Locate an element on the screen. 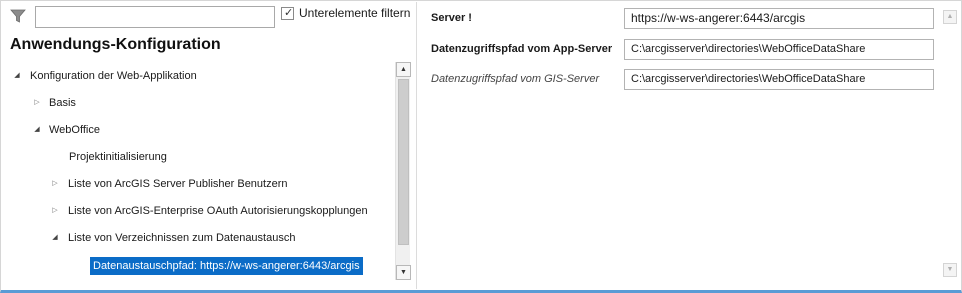 The image size is (962, 293). server-url-field: https://w-ws-angerer:6443/arcgis is located at coordinates (779, 18).